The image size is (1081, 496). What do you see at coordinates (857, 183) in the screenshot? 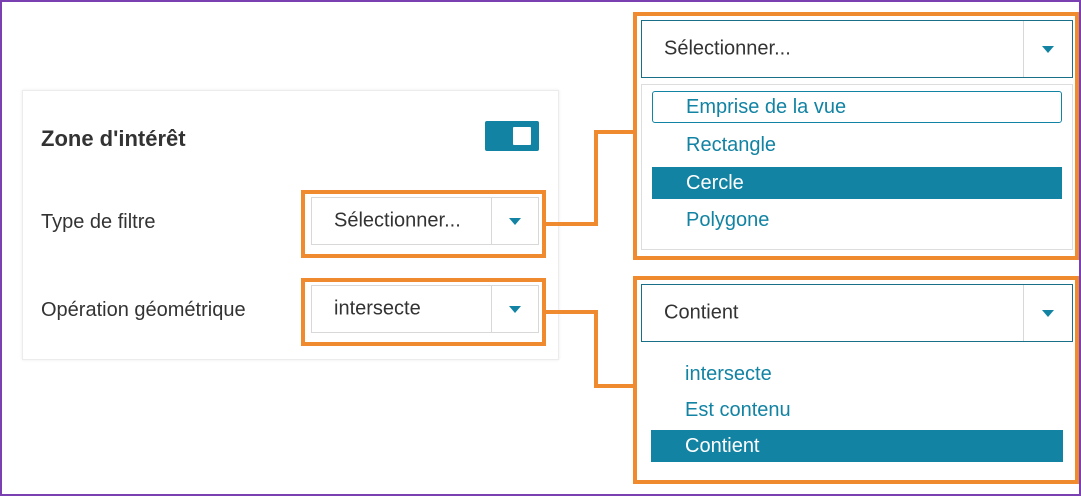
I see `option-cercle: Cercle` at bounding box center [857, 183].